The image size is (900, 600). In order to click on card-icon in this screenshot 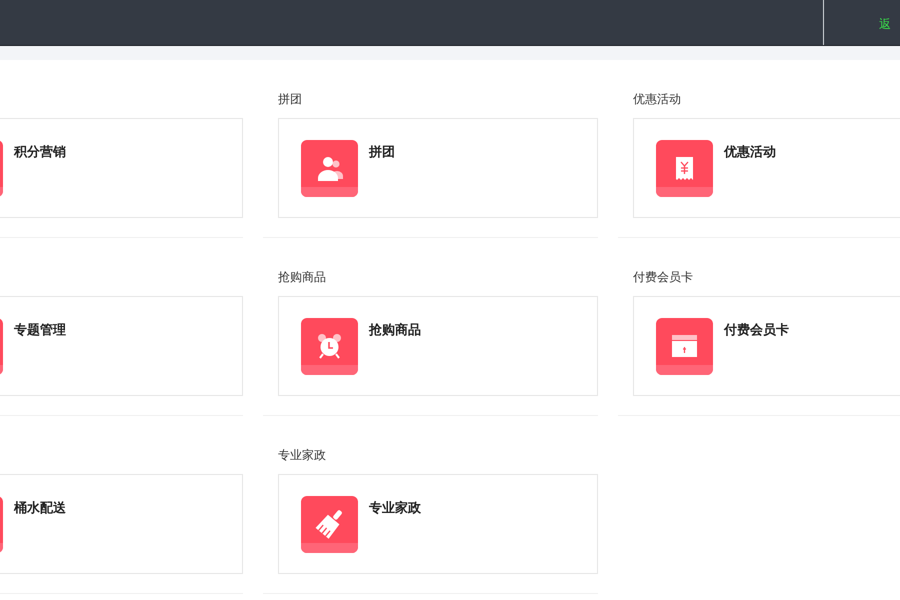, I will do `click(684, 346)`.